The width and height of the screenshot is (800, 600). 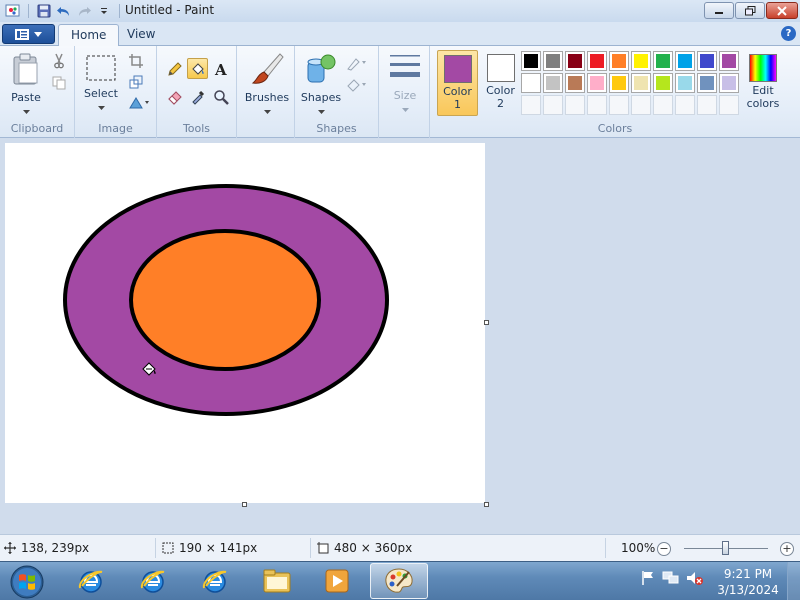 What do you see at coordinates (136, 82) in the screenshot?
I see `resize-icon` at bounding box center [136, 82].